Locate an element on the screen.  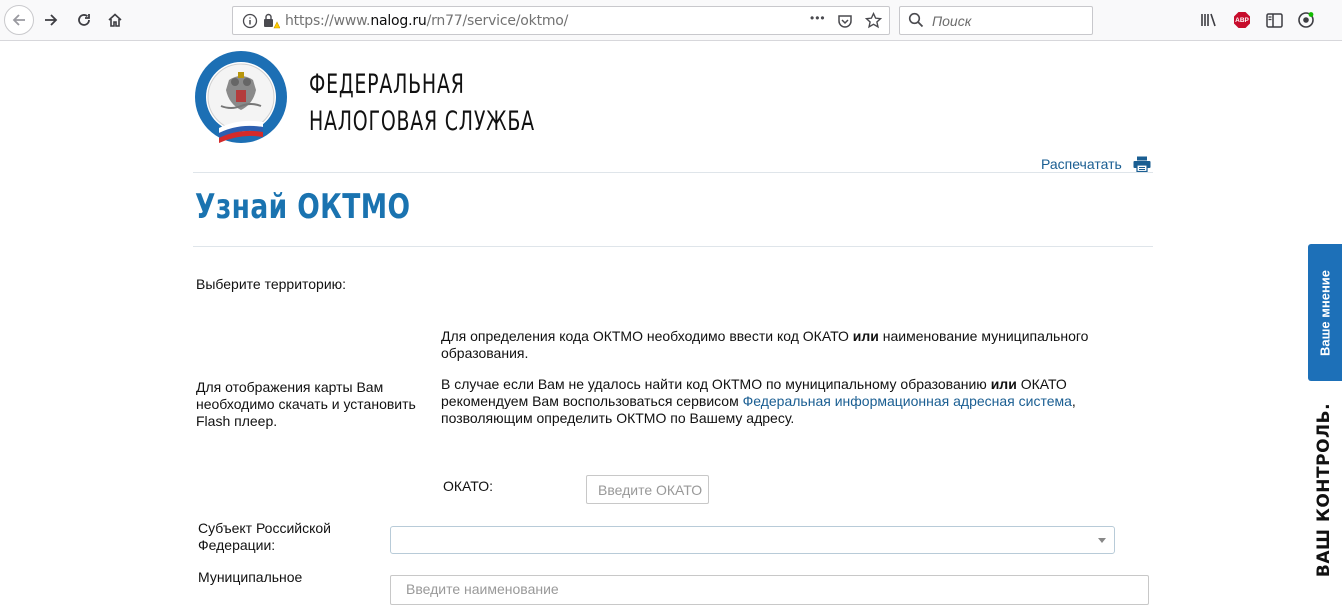
print-link: Распечатать is located at coordinates (1081, 164).